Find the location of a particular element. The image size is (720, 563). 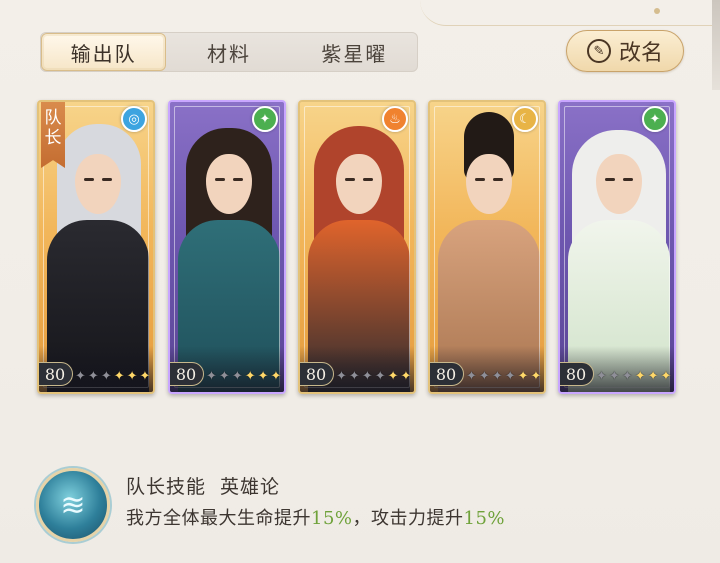

water-swirl-icon: ◎ is located at coordinates (134, 119).